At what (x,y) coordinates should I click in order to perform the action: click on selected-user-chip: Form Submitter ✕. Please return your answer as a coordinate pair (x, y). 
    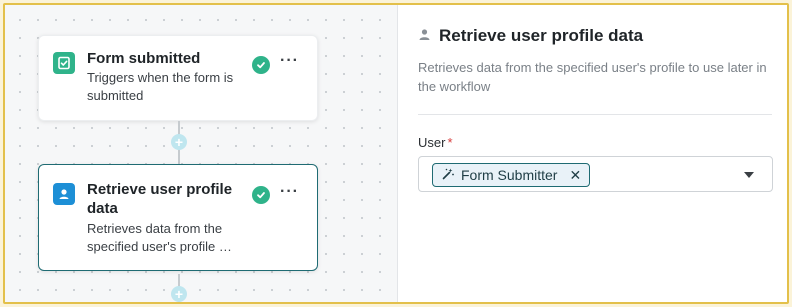
    Looking at the image, I should click on (511, 175).